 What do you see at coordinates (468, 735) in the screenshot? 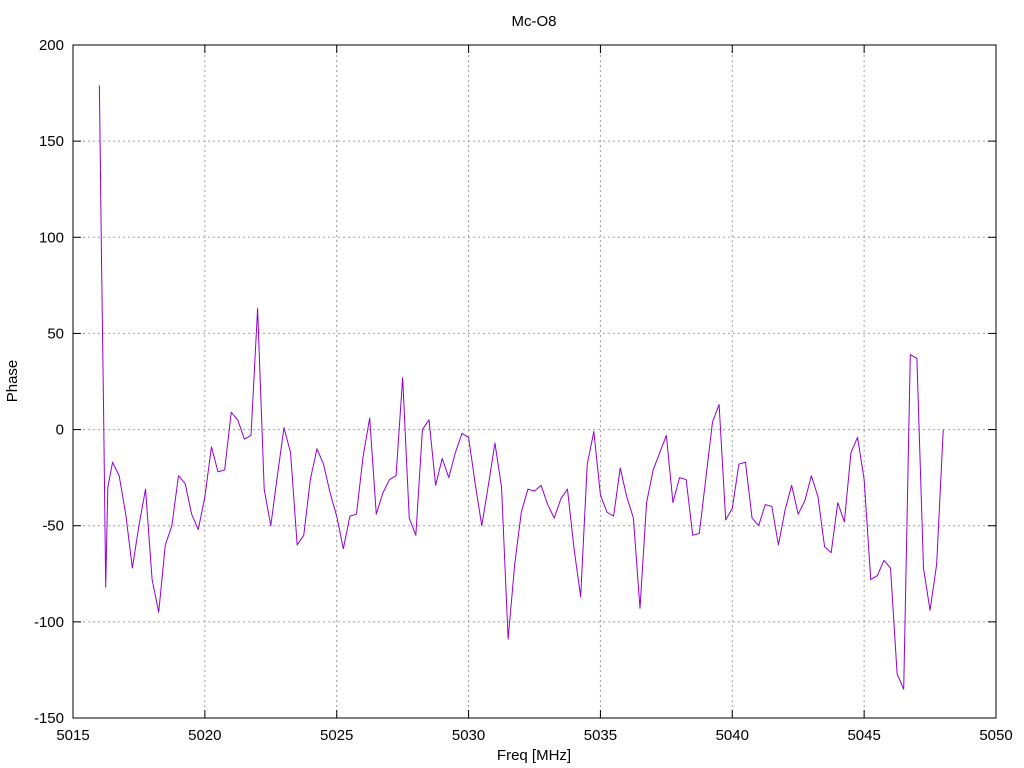
I see `x-tick-label: 5030` at bounding box center [468, 735].